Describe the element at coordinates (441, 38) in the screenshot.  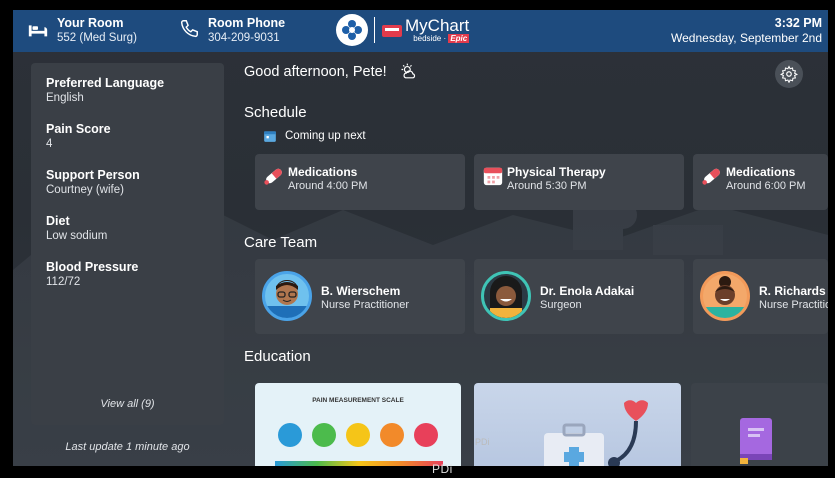
I see `brand-sub: bedside · Epic` at that location.